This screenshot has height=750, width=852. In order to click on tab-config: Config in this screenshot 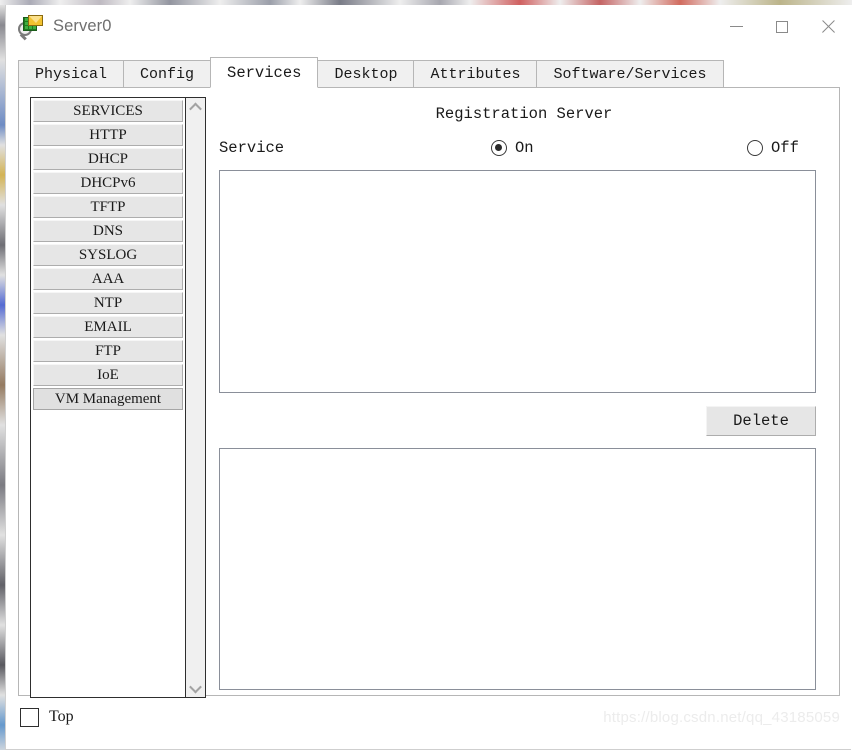, I will do `click(167, 74)`.